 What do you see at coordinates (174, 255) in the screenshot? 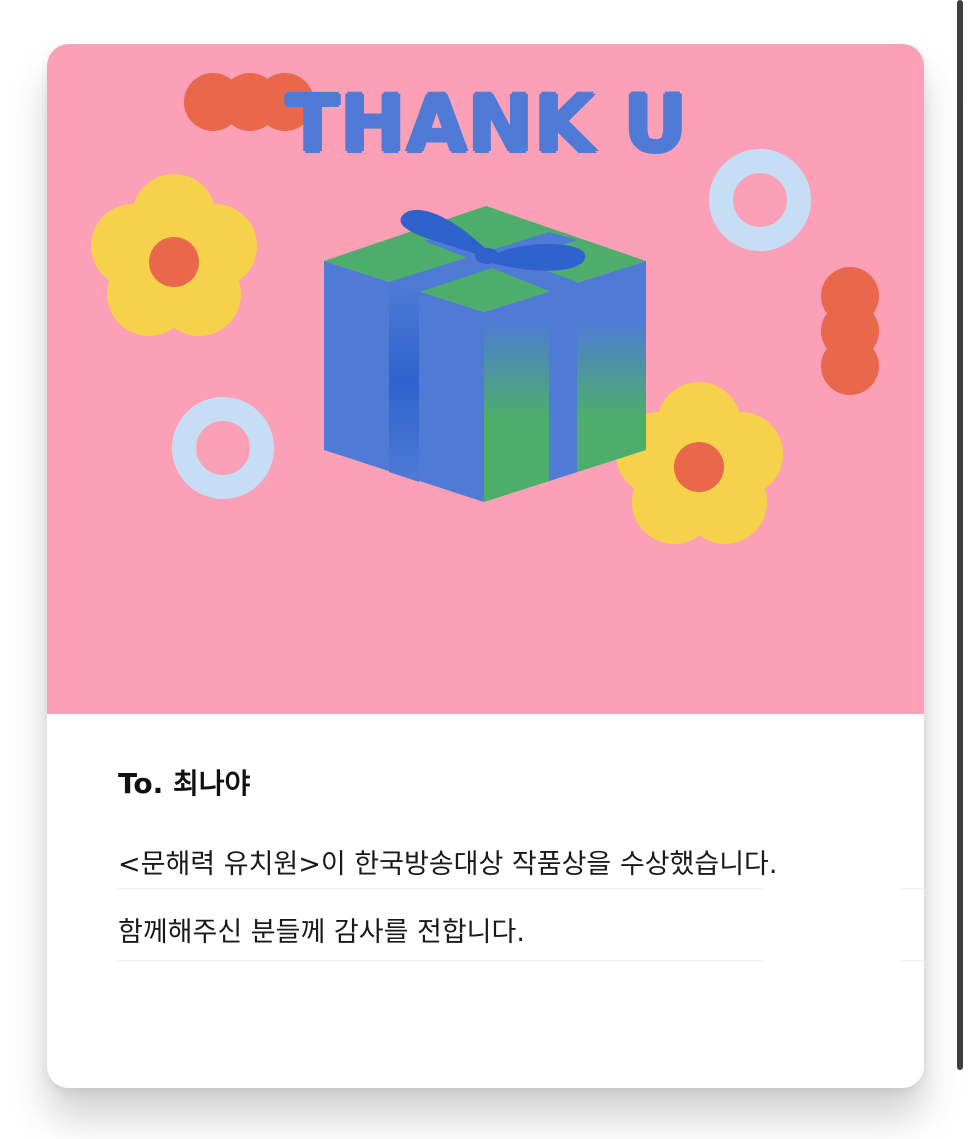
I see `flower-icon` at bounding box center [174, 255].